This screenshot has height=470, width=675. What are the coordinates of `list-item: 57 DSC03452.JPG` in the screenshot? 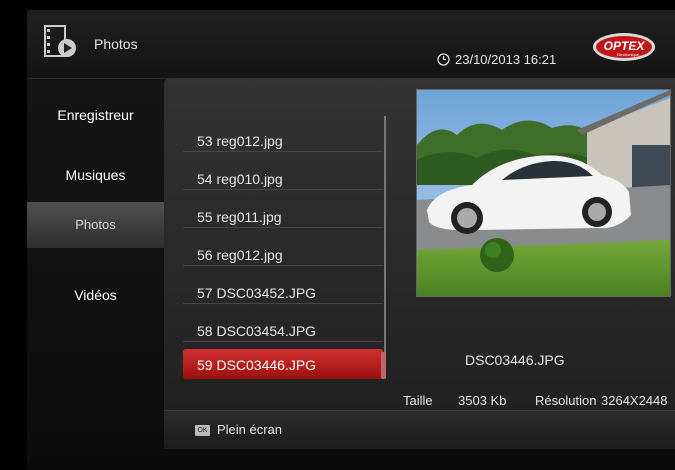 It's located at (283, 285).